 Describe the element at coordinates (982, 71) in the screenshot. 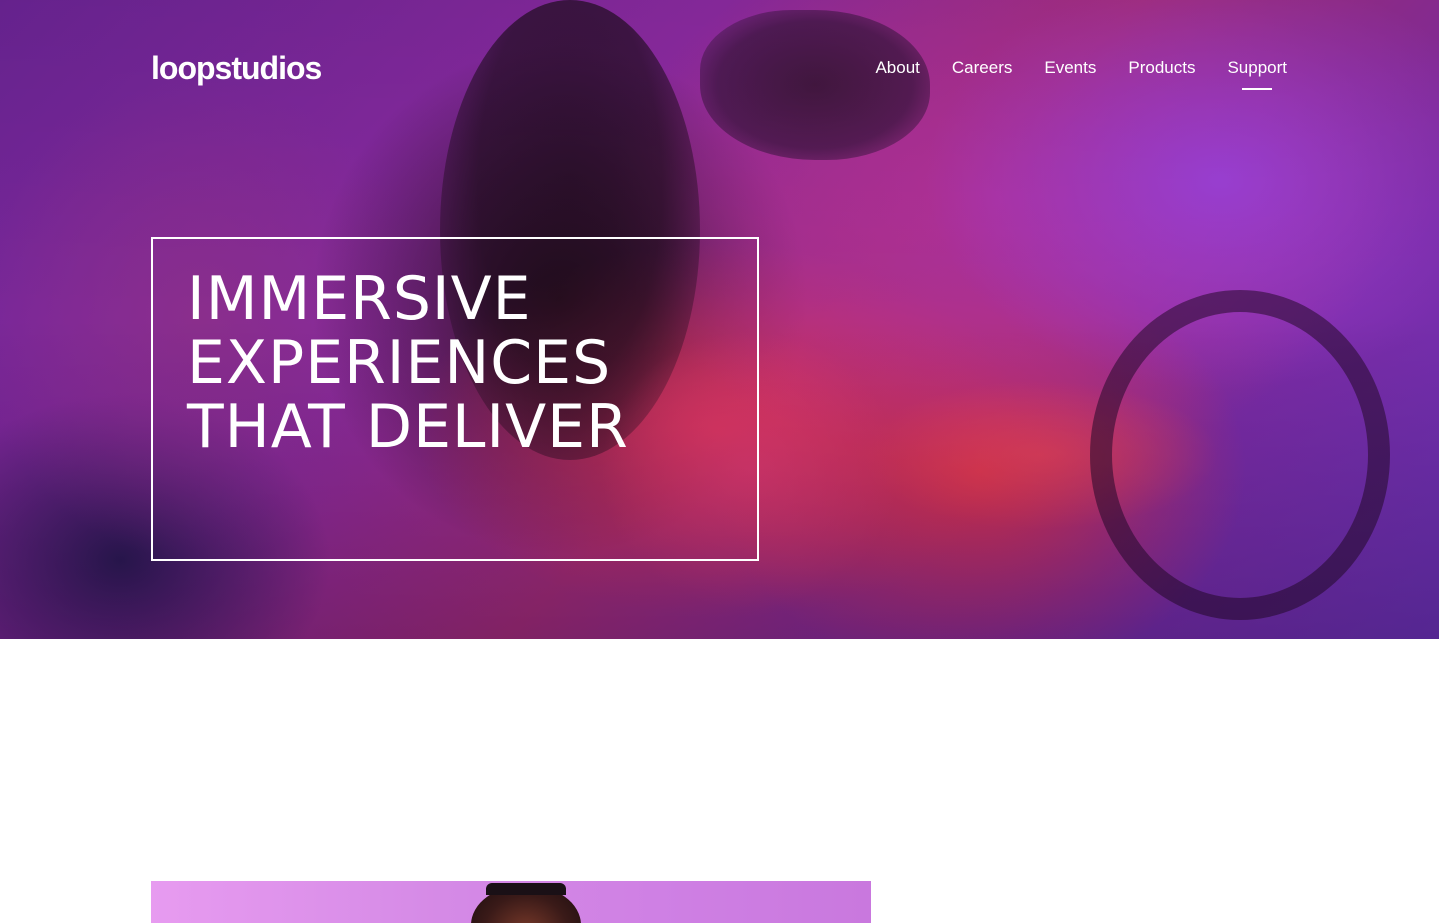

I see `nav-item-careers: Careers` at that location.